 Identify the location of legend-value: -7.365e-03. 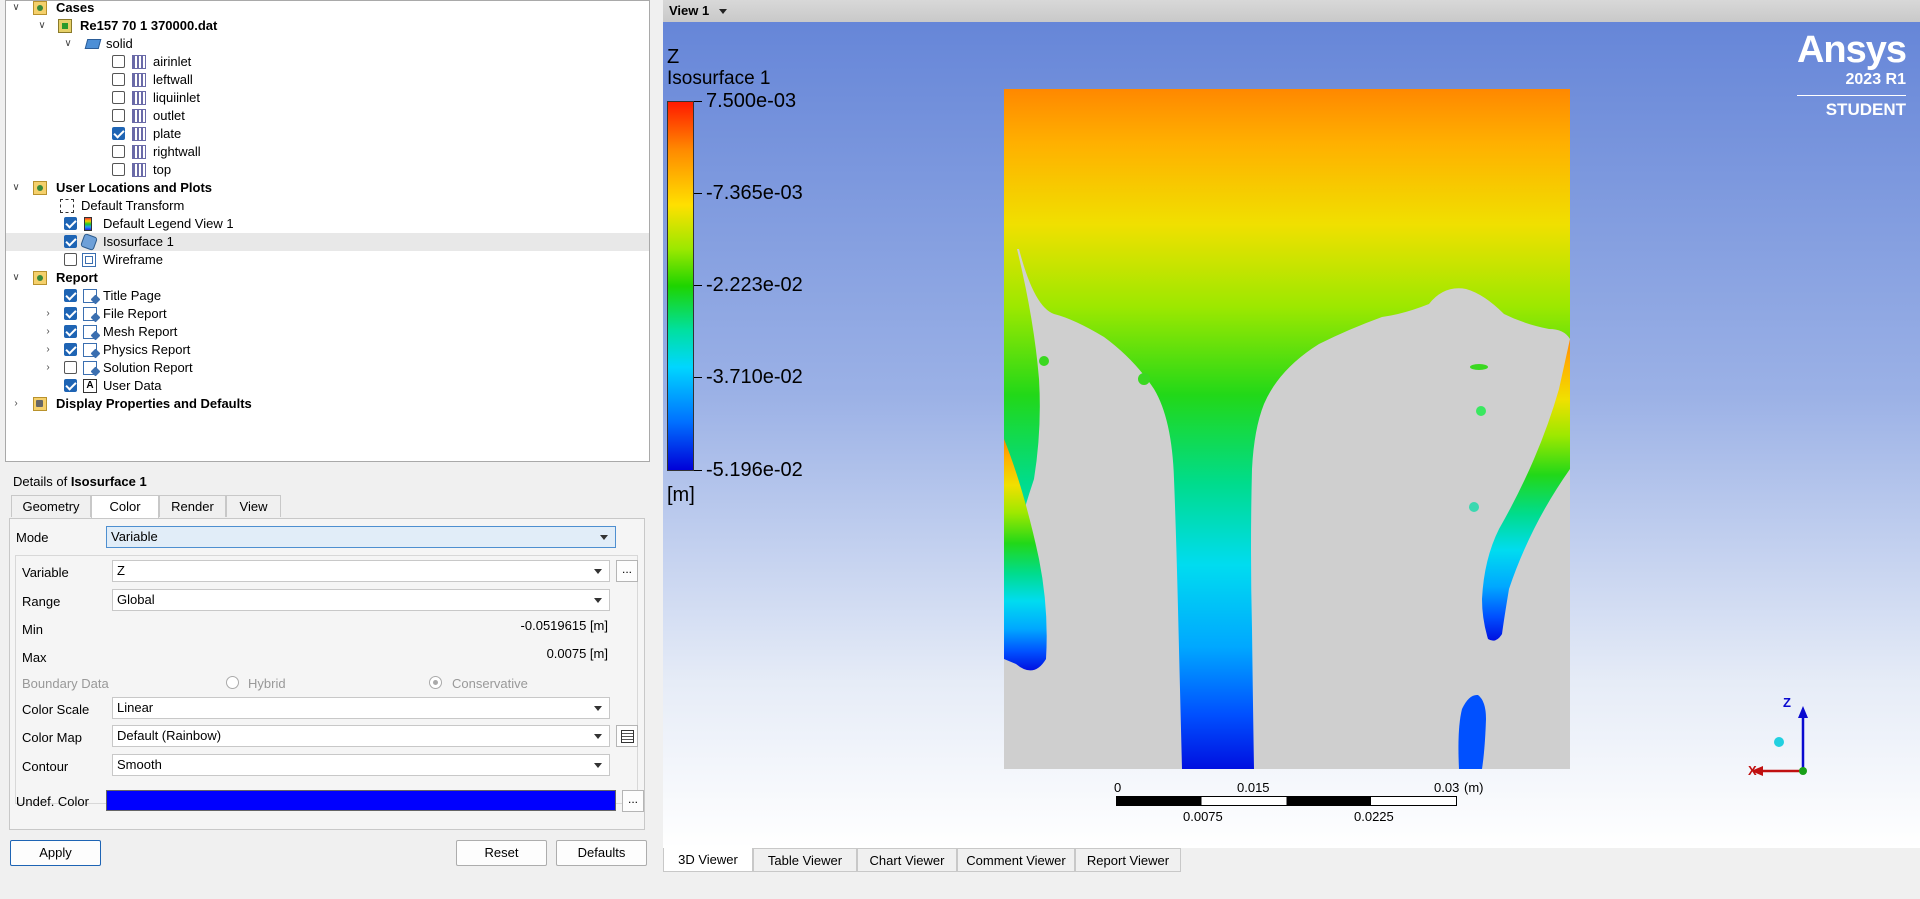
(754, 193).